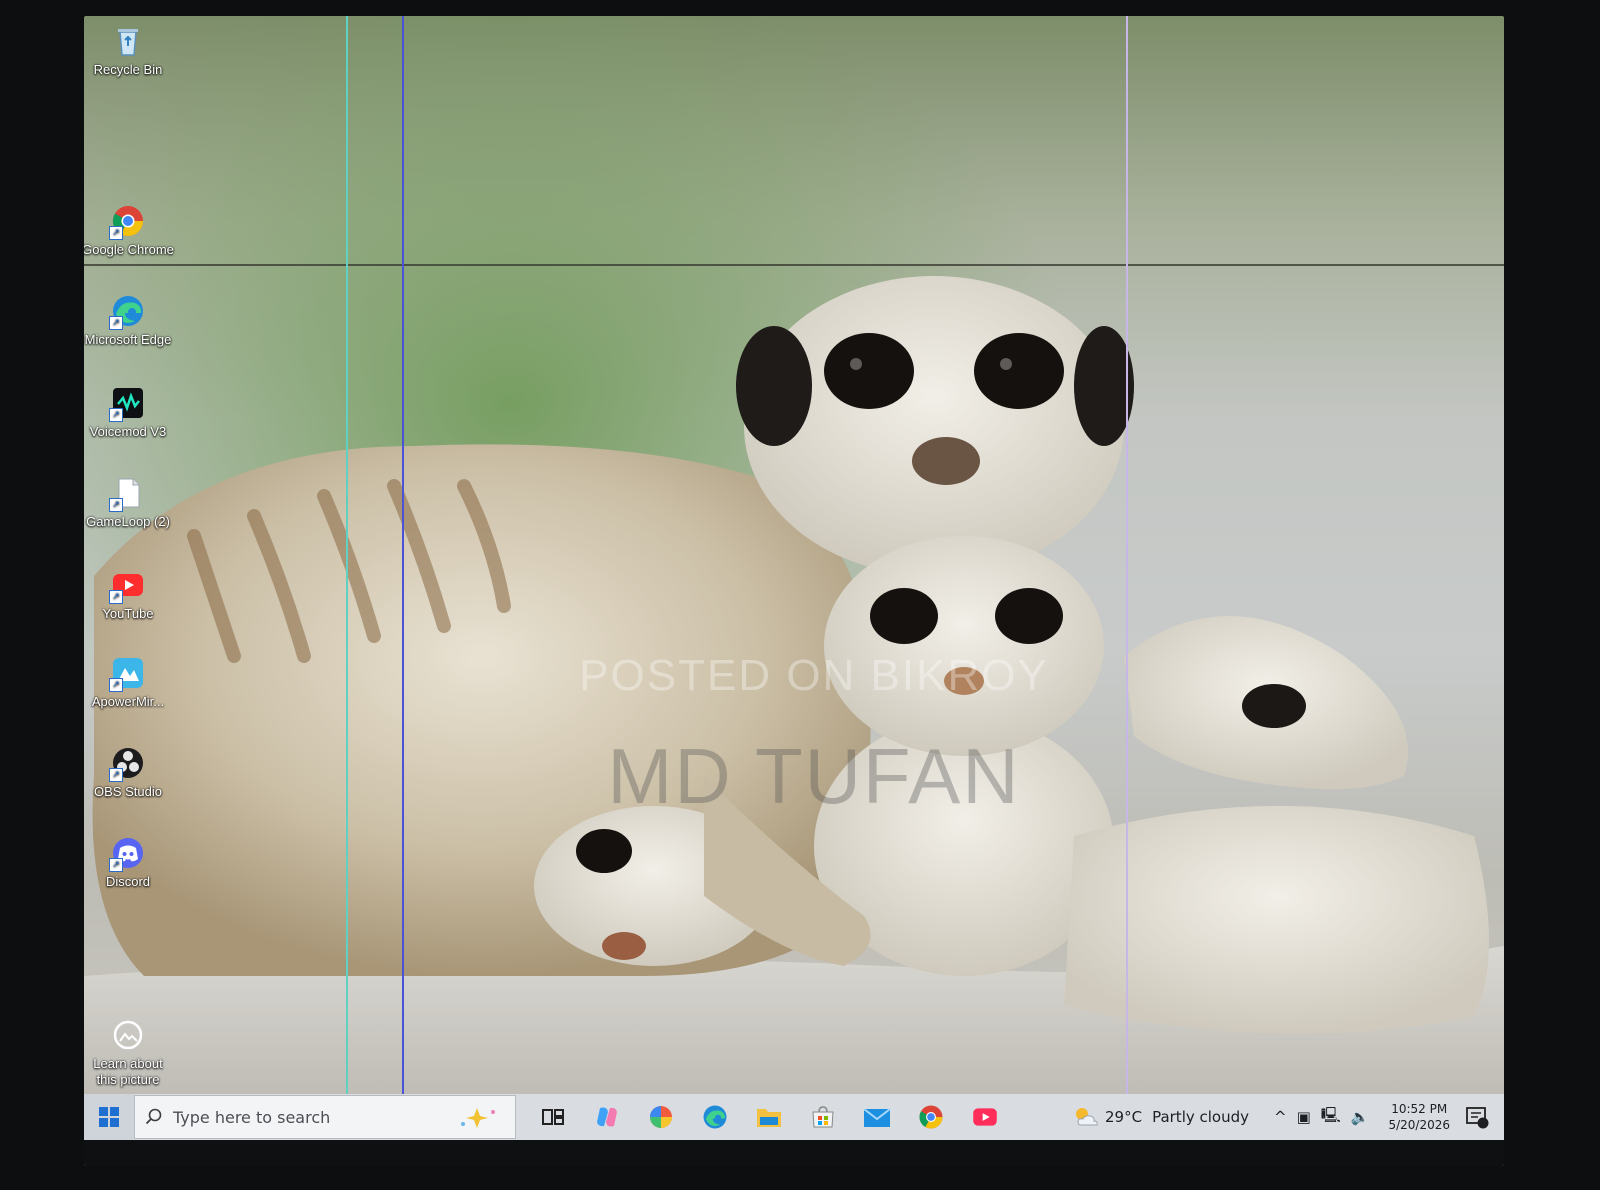  I want to click on desktop-icon-learn-about-picture: Learn about this picture, so click(129, 1053).